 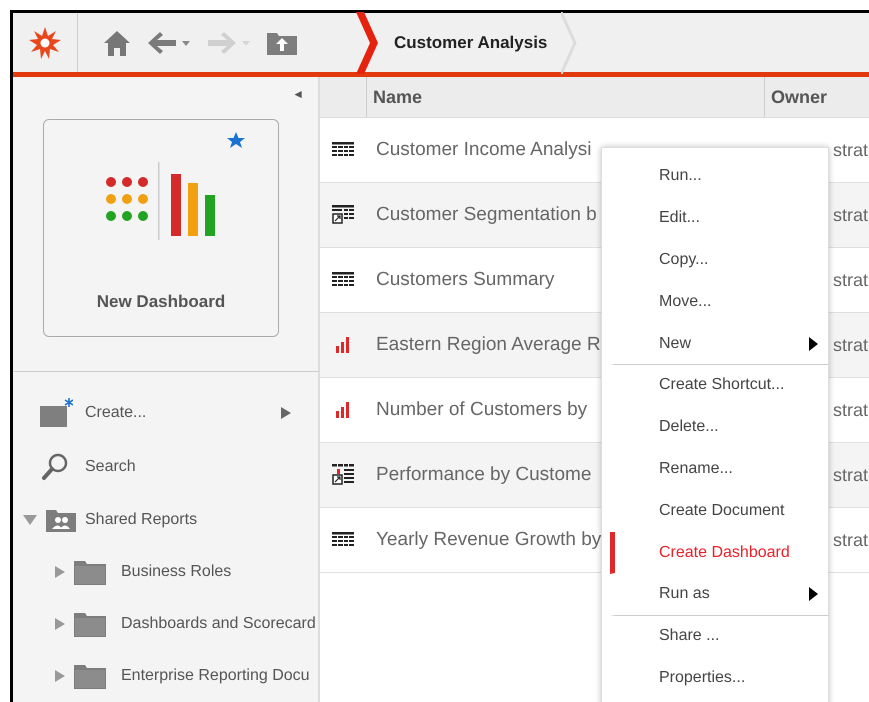 What do you see at coordinates (481, 410) in the screenshot?
I see `table-cell-text: Number of Customers by` at bounding box center [481, 410].